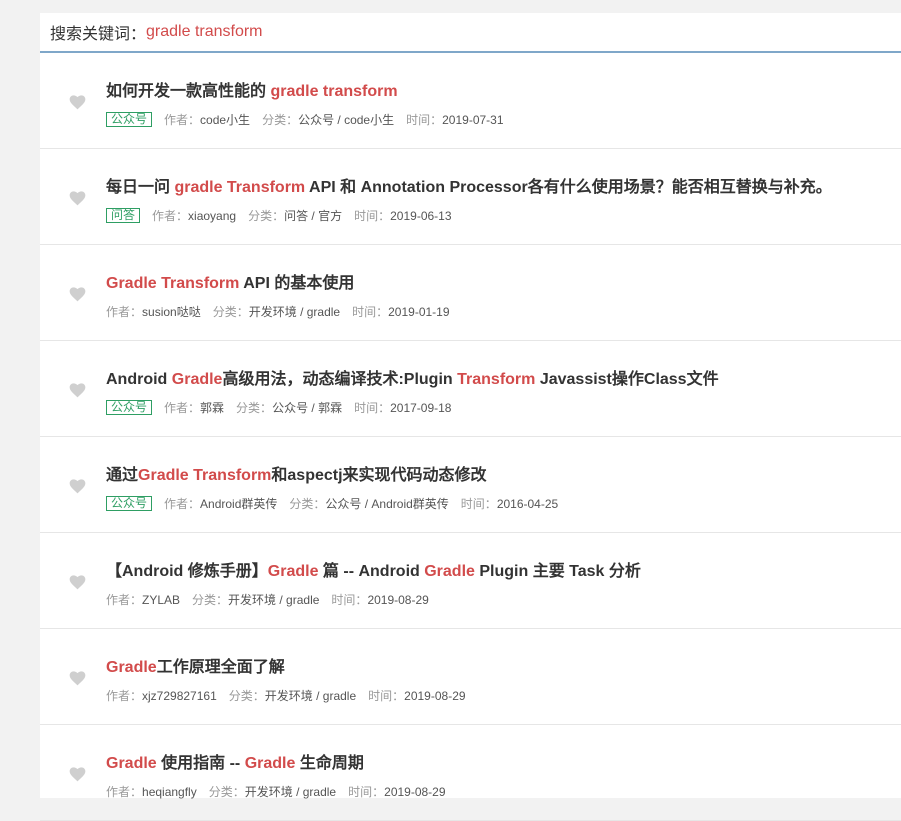 This screenshot has width=901, height=821. I want to click on title-text: API 的基本使用, so click(297, 283).